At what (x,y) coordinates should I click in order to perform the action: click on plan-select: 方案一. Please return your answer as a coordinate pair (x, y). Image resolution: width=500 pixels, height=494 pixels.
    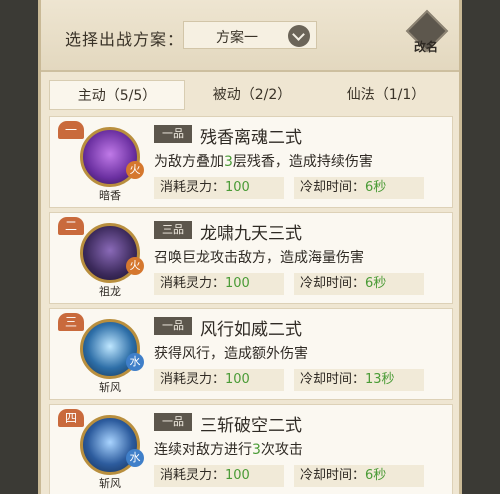
    Looking at the image, I should click on (250, 35).